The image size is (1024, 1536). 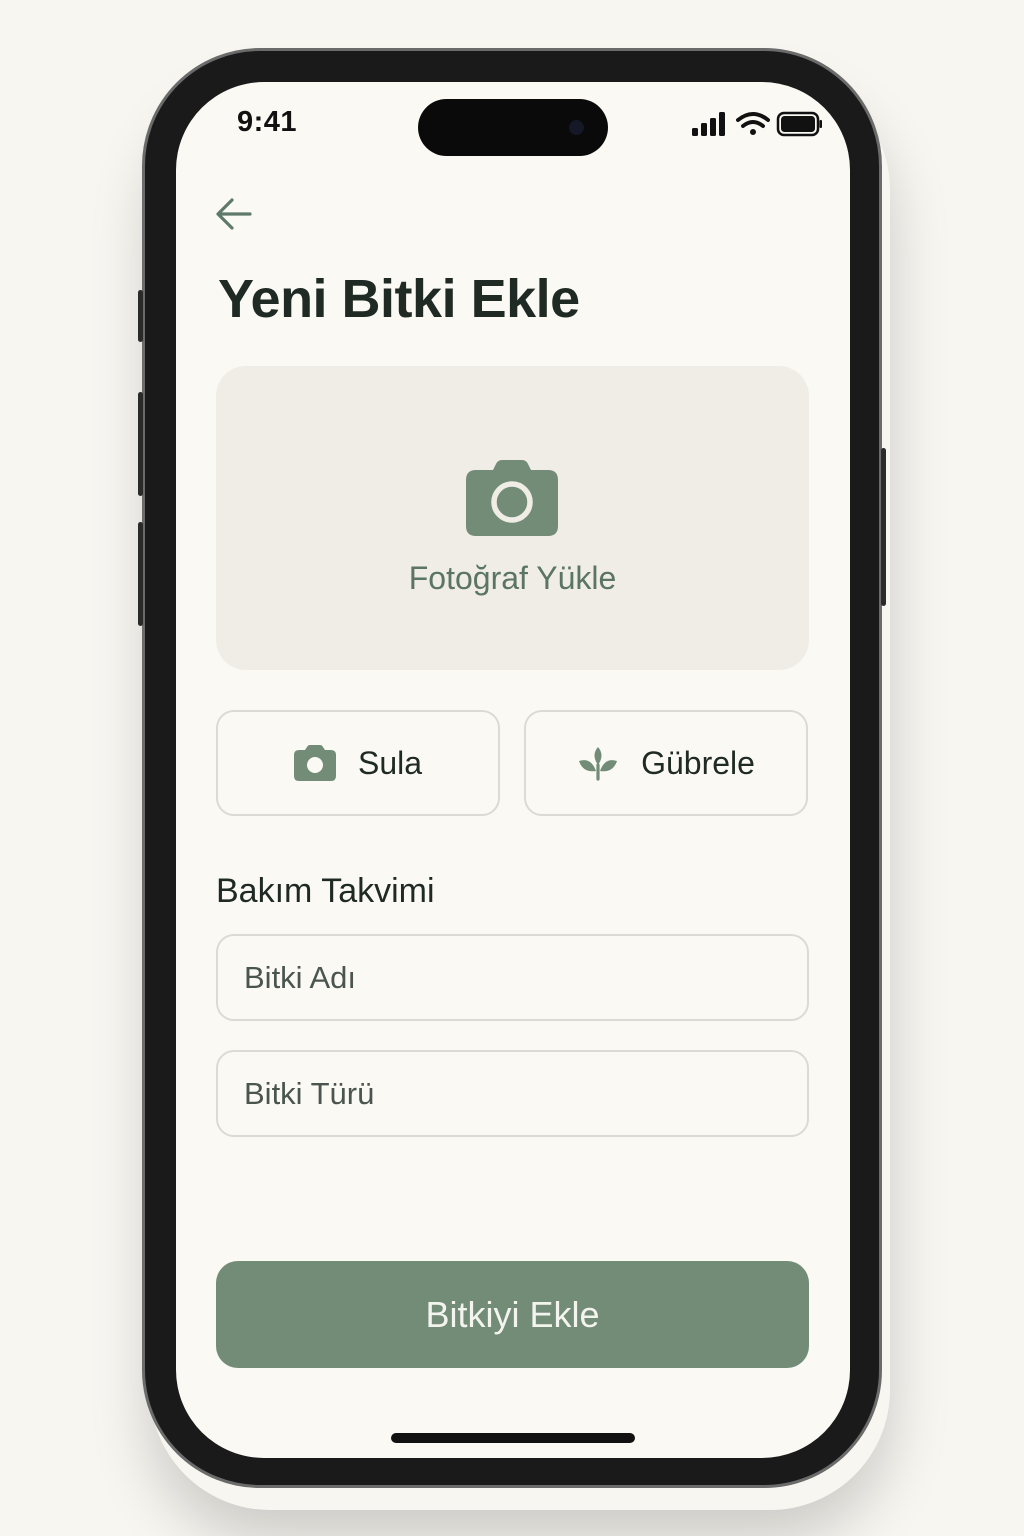 What do you see at coordinates (698, 762) in the screenshot?
I see `fertilize-button-label: Gübrele` at bounding box center [698, 762].